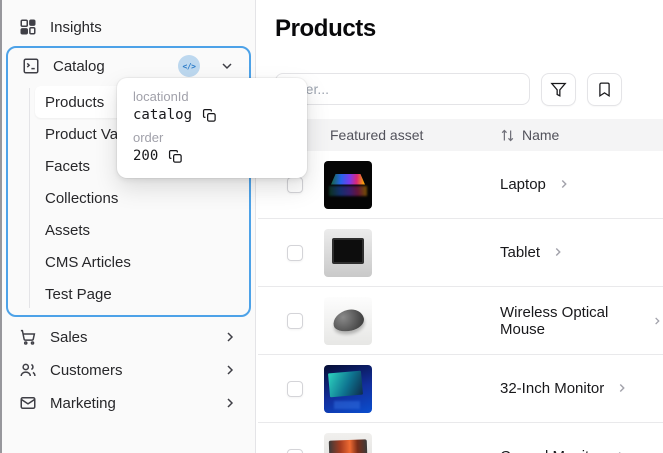  I want to click on custom-fields-tooltip: locationId catalog order 200, so click(212, 128).